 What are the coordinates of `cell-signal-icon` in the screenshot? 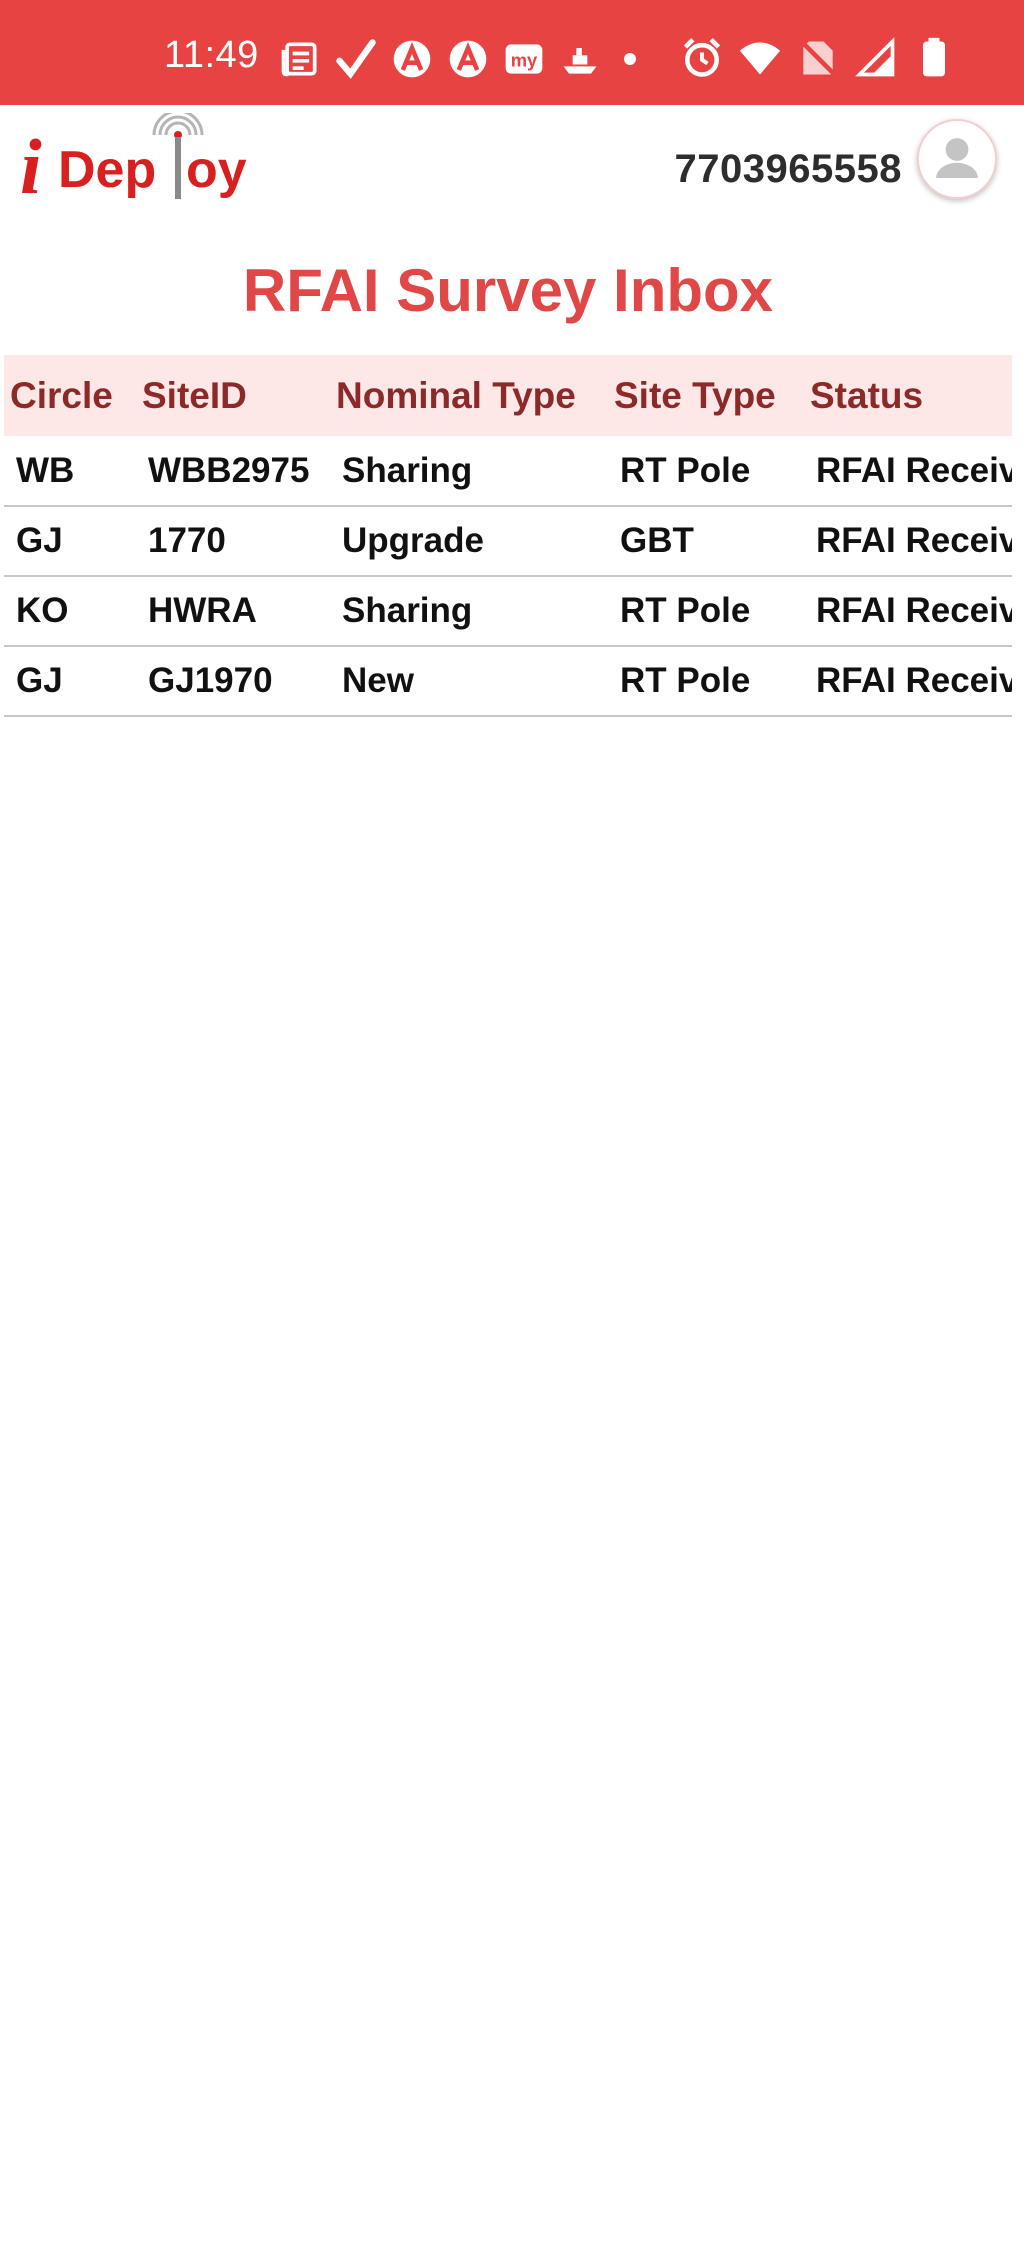 It's located at (876, 58).